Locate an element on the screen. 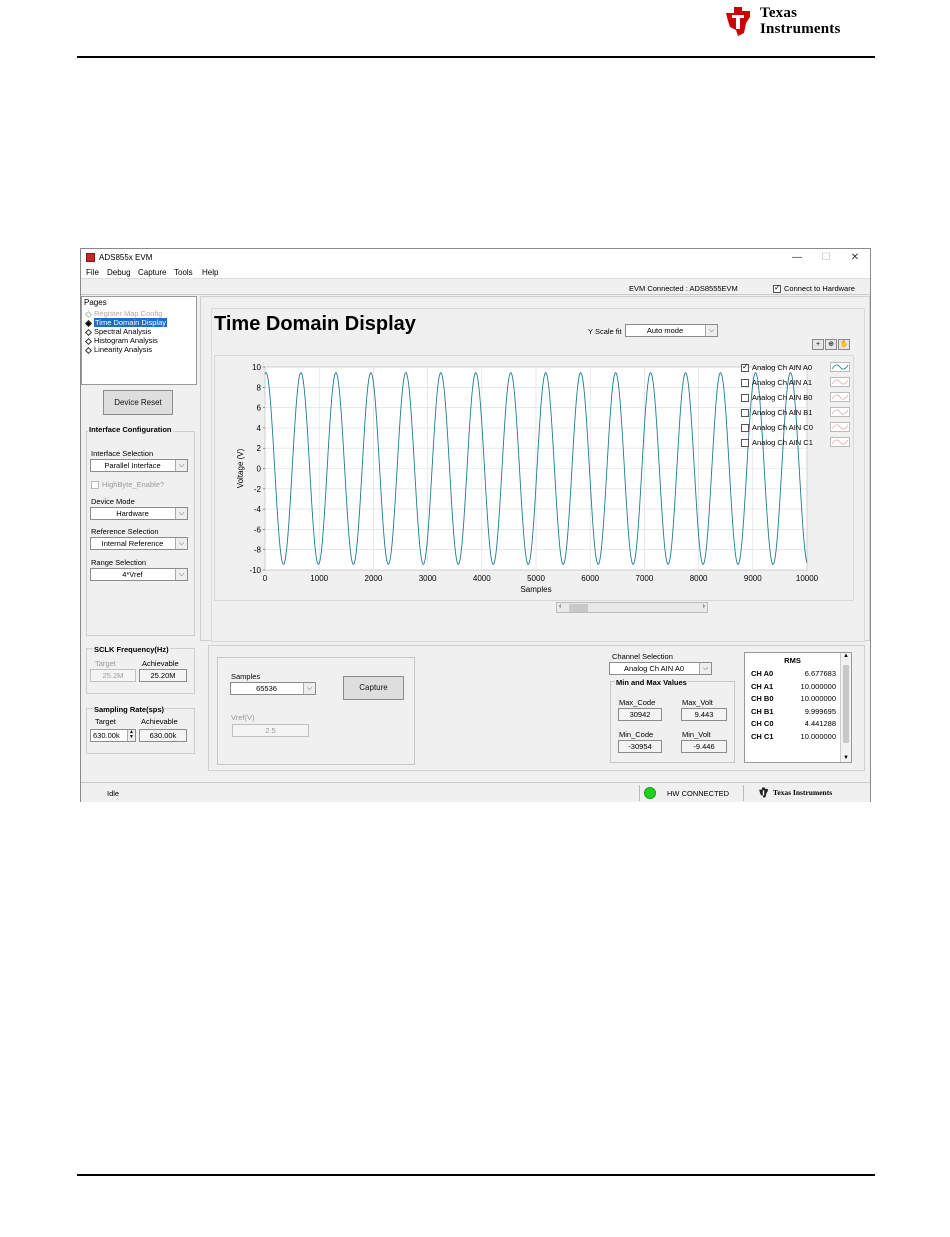  vref-field: 2.5 is located at coordinates (270, 730).